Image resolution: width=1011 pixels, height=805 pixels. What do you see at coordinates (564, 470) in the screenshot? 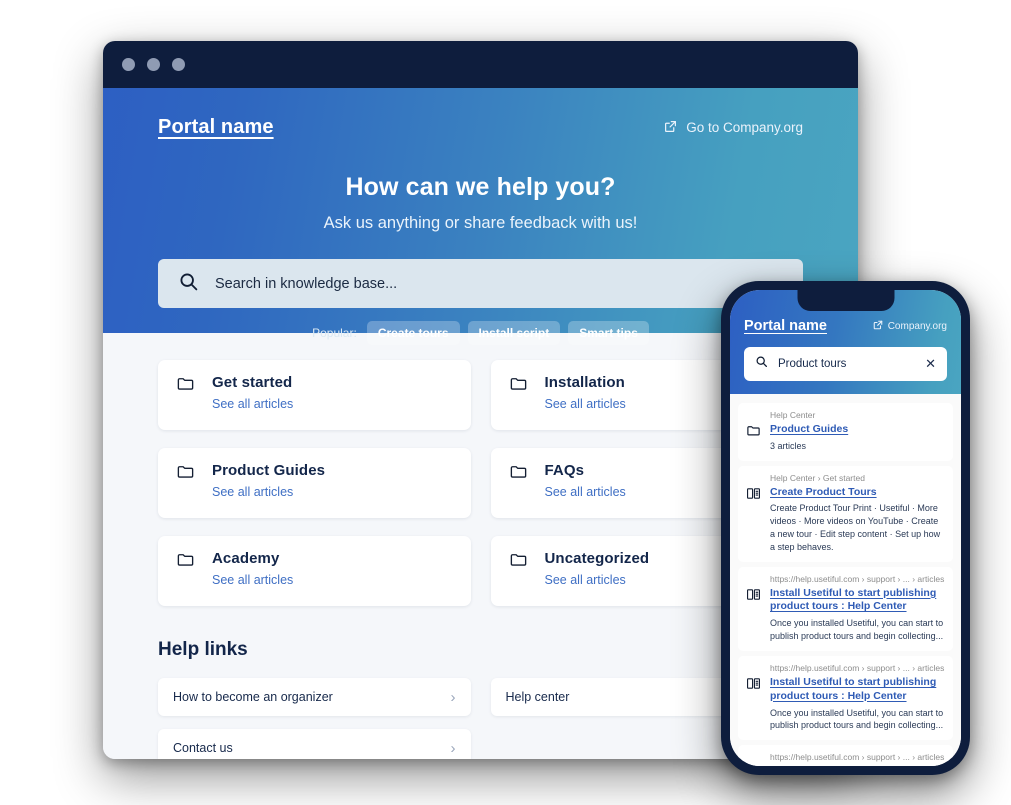
I see `category-title: FAQs` at bounding box center [564, 470].